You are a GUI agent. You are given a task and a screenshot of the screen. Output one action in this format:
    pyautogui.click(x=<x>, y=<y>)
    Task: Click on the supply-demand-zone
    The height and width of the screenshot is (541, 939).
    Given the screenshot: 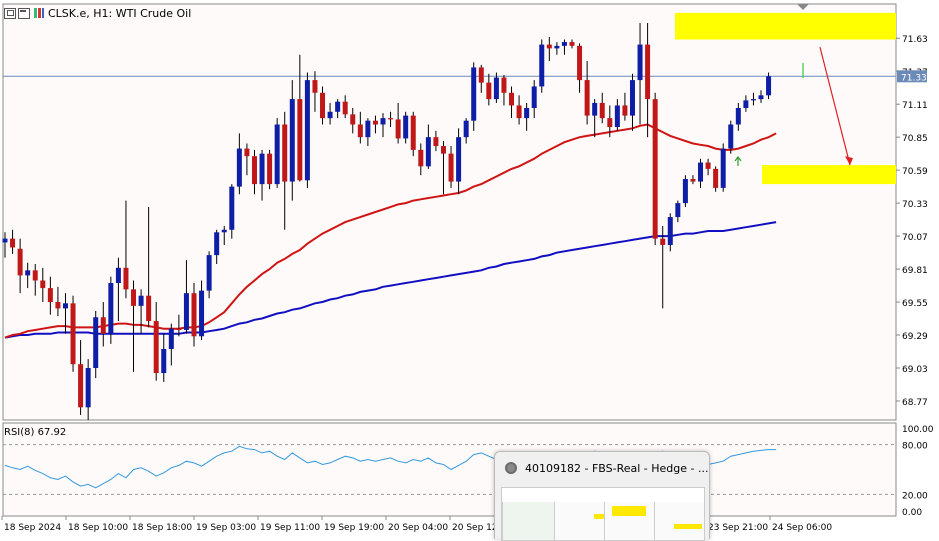 What is the action you would take?
    pyautogui.click(x=785, y=26)
    